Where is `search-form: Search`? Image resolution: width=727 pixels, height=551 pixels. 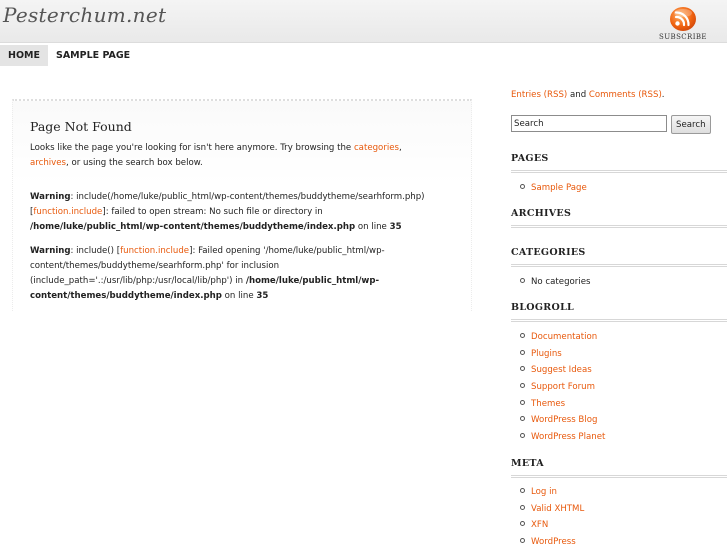 search-form: Search is located at coordinates (611, 124).